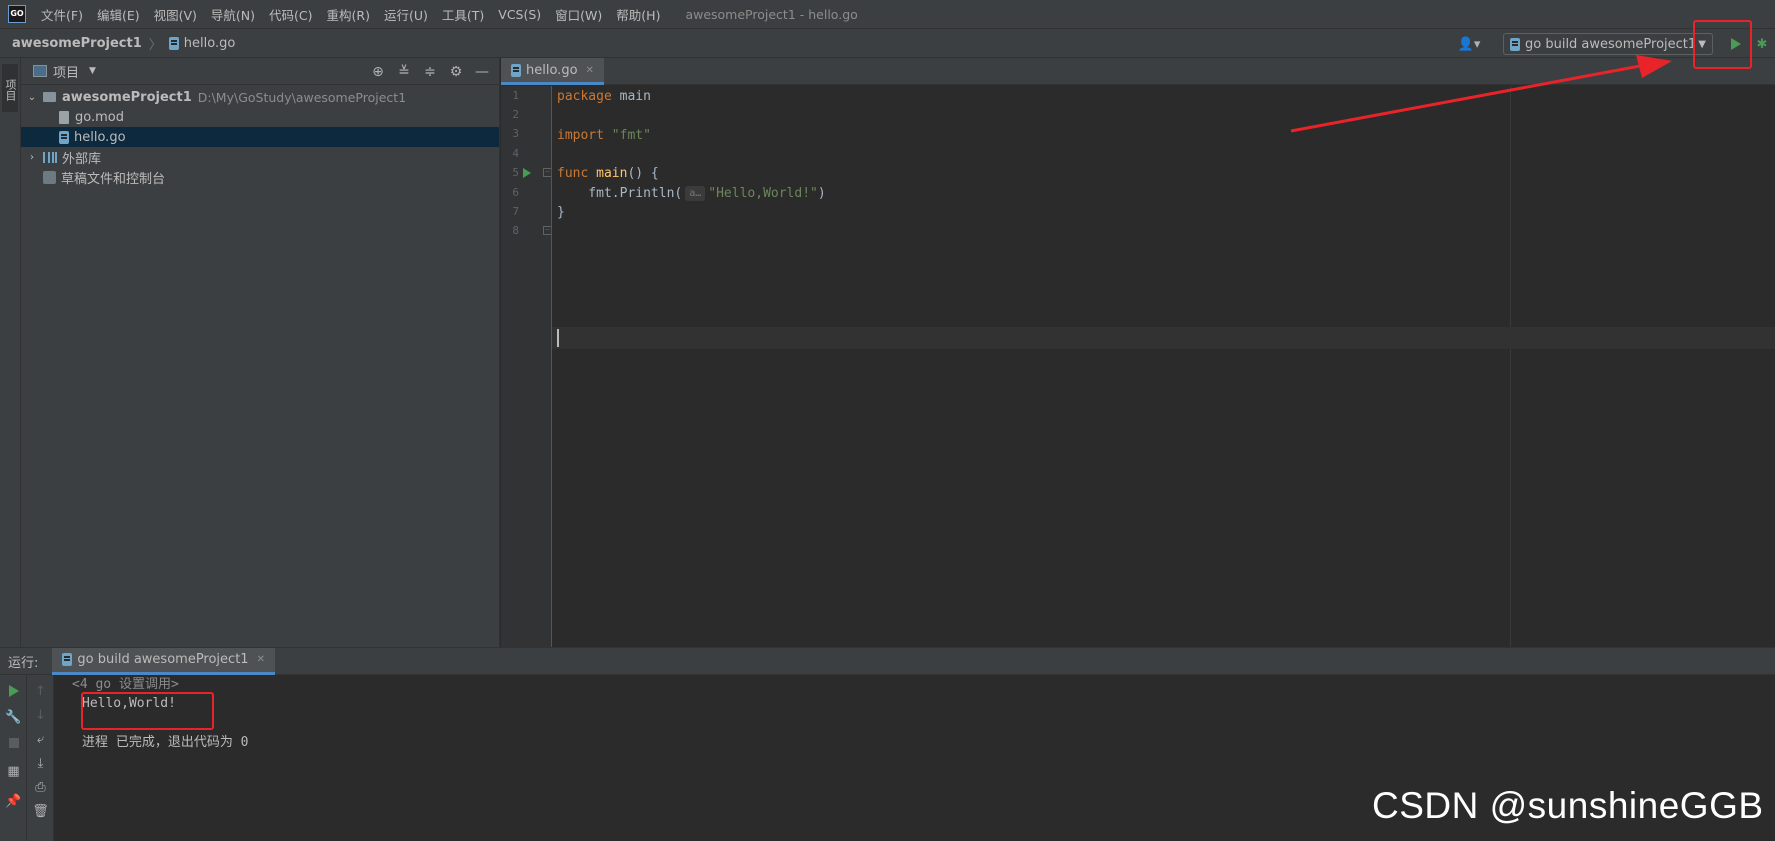  I want to click on closing-brace: }, so click(561, 212).